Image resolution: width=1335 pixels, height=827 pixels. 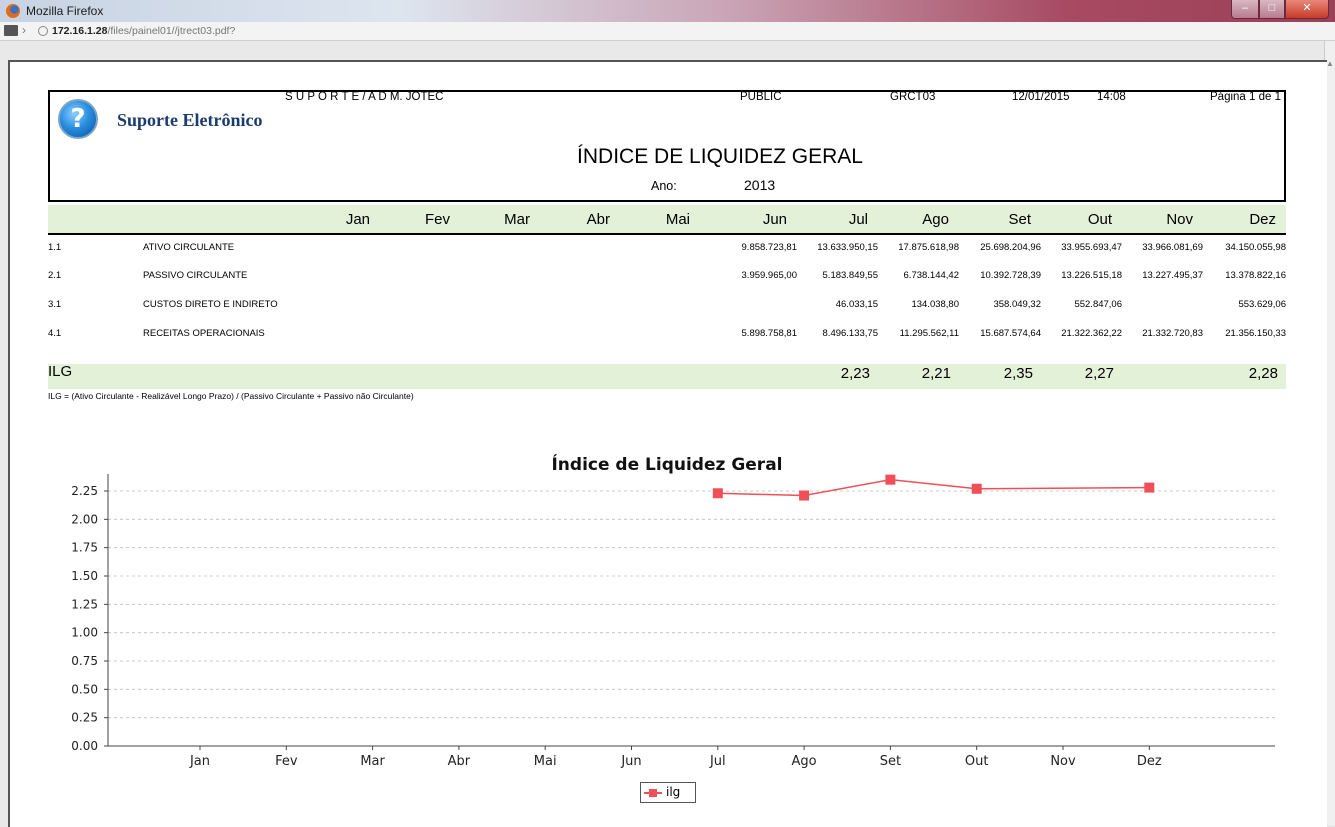 I want to click on table-cell: 9.858.723,81, so click(x=769, y=247).